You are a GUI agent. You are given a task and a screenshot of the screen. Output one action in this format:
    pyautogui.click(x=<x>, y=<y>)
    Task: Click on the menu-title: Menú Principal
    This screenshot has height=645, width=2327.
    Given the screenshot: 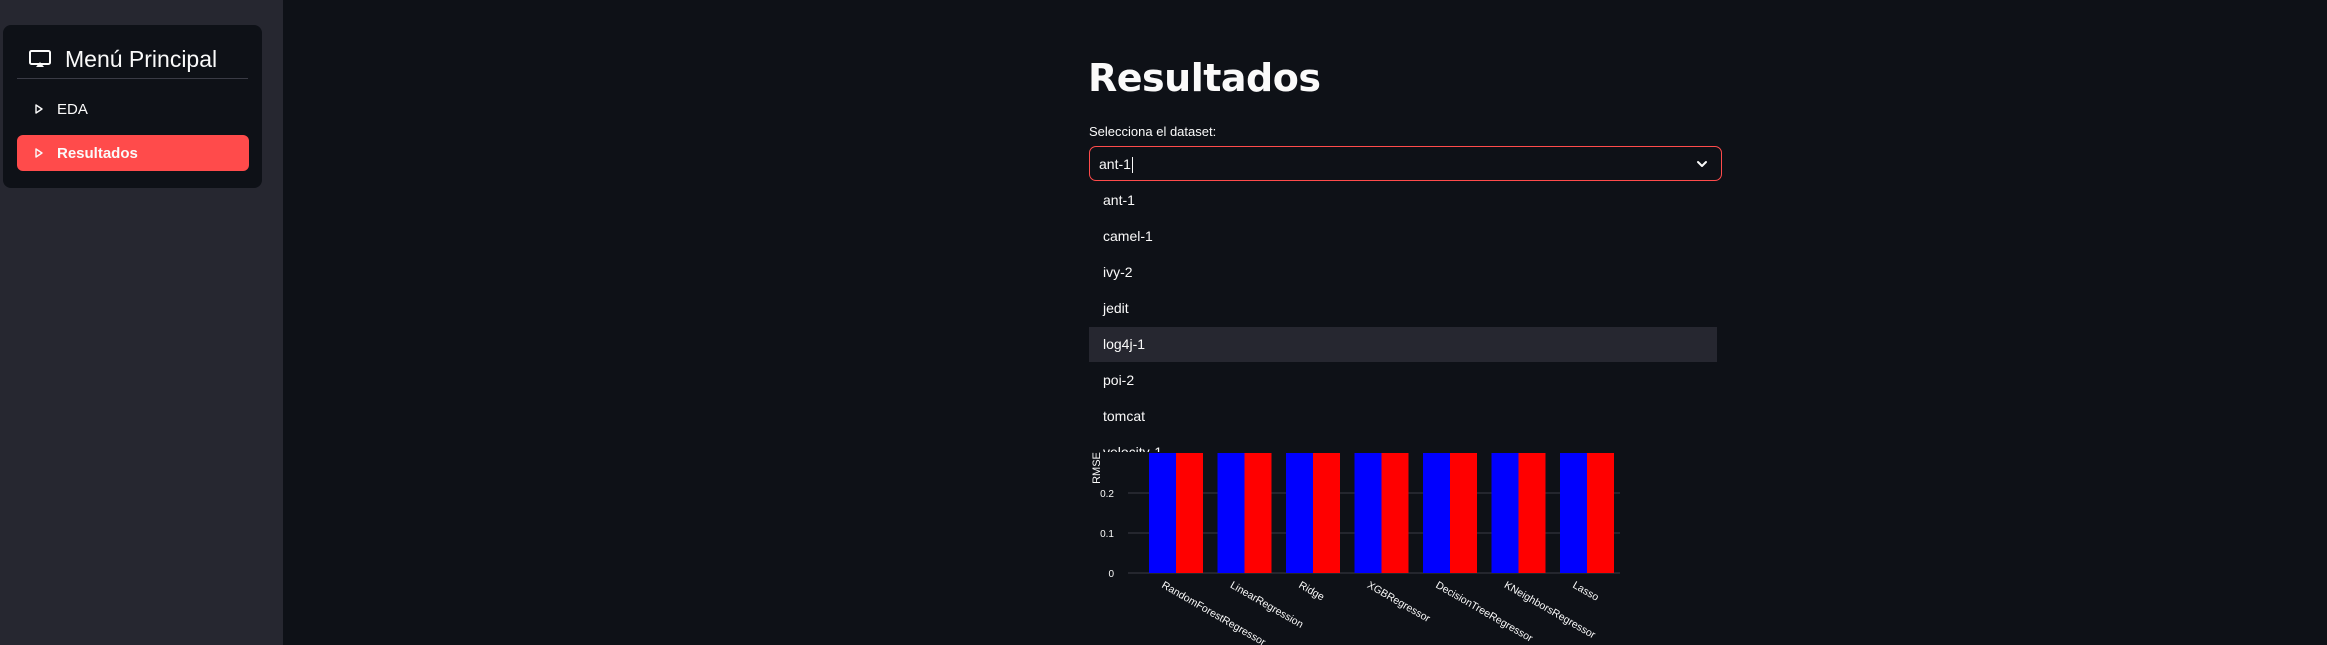 What is the action you would take?
    pyautogui.click(x=141, y=58)
    